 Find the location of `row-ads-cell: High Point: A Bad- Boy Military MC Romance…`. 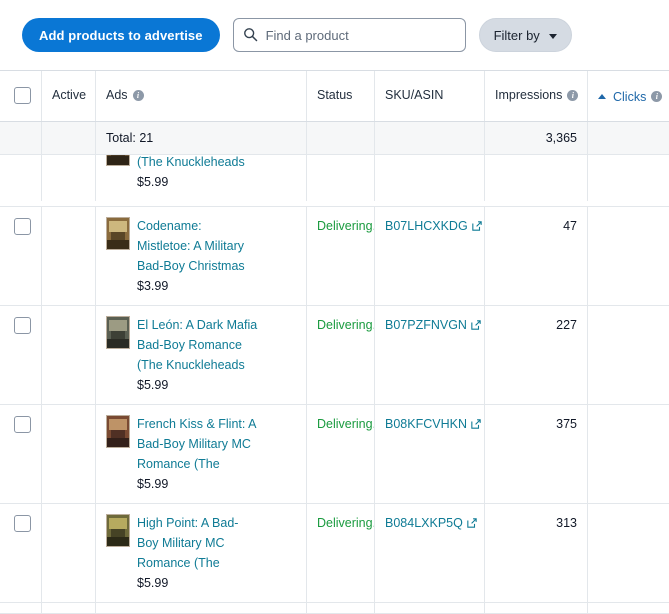

row-ads-cell: High Point: A Bad- Boy Military MC Romance… is located at coordinates (201, 552).